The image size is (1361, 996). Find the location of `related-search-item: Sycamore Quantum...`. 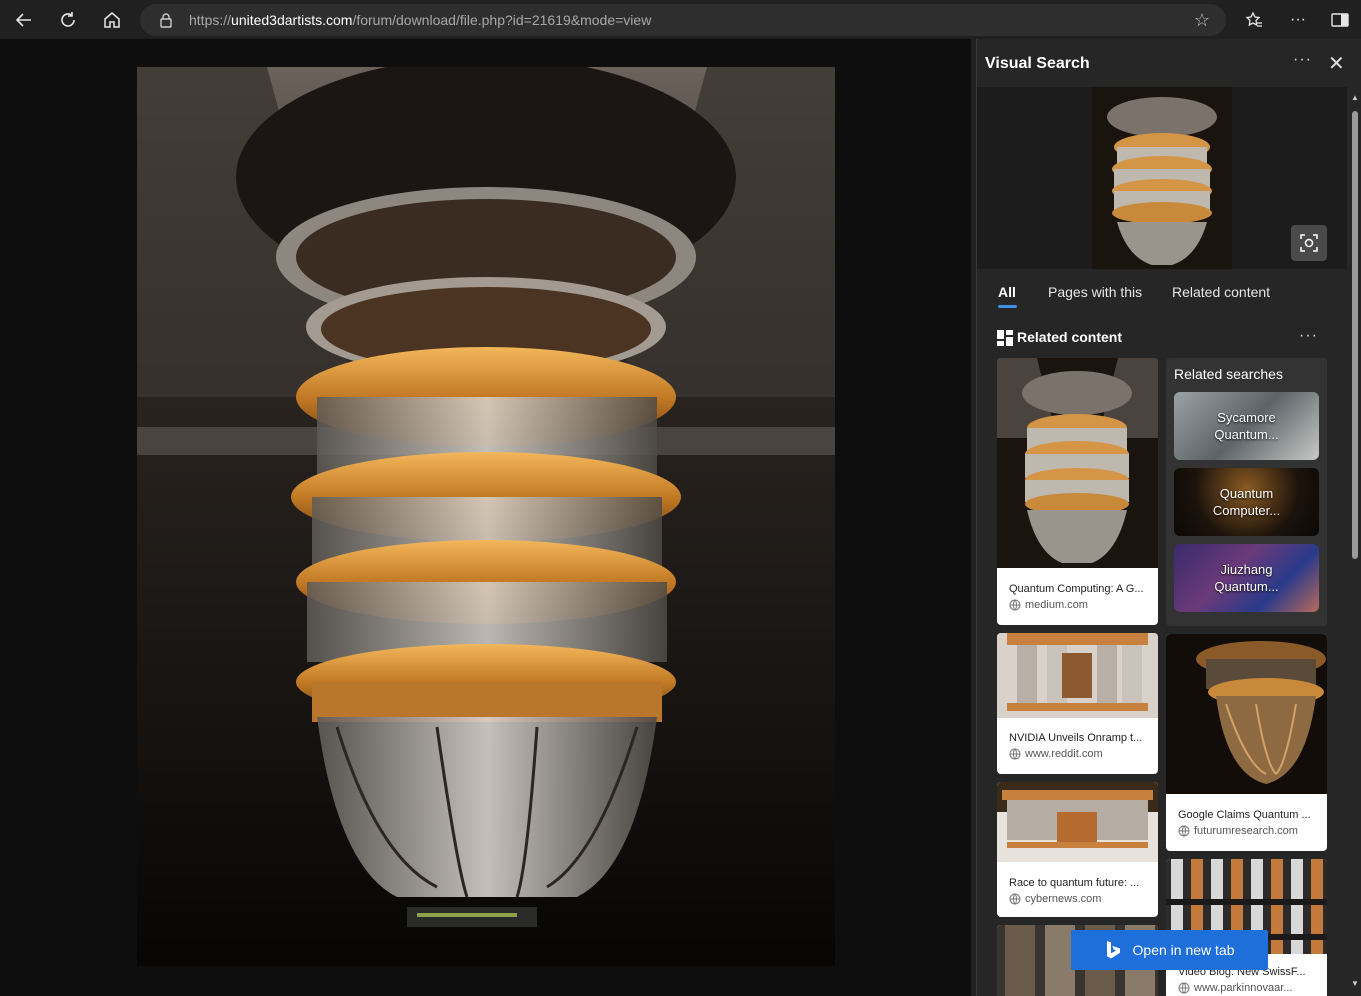

related-search-item: Sycamore Quantum... is located at coordinates (1246, 426).